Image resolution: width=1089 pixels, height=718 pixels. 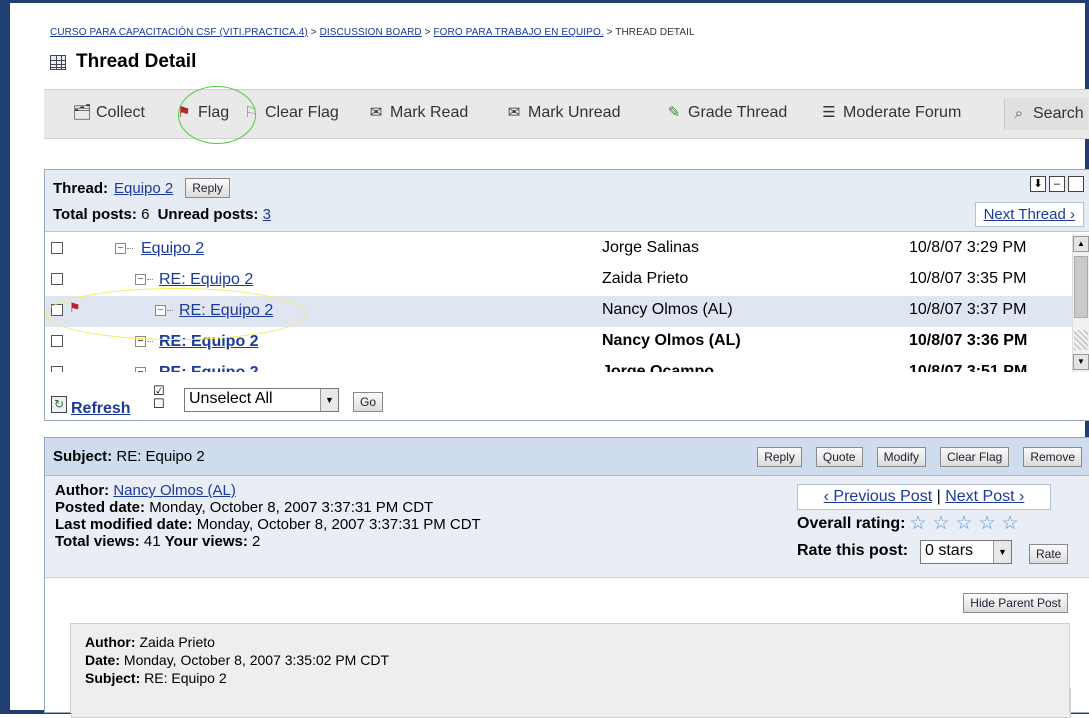 I want to click on thread-name-link: Equipo 2, so click(x=143, y=188).